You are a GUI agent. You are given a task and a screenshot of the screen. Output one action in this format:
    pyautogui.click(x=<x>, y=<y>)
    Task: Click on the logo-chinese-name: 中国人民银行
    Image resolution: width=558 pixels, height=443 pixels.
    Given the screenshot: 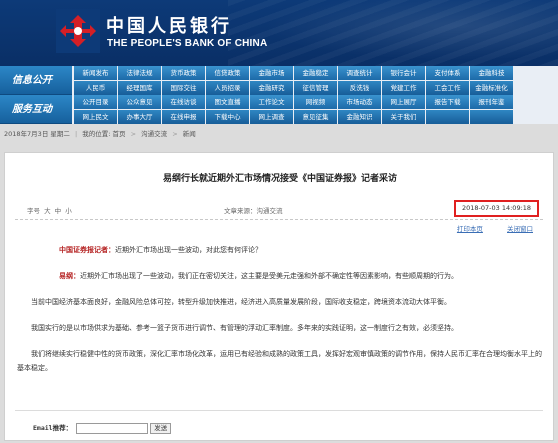 What is the action you would take?
    pyautogui.click(x=169, y=26)
    